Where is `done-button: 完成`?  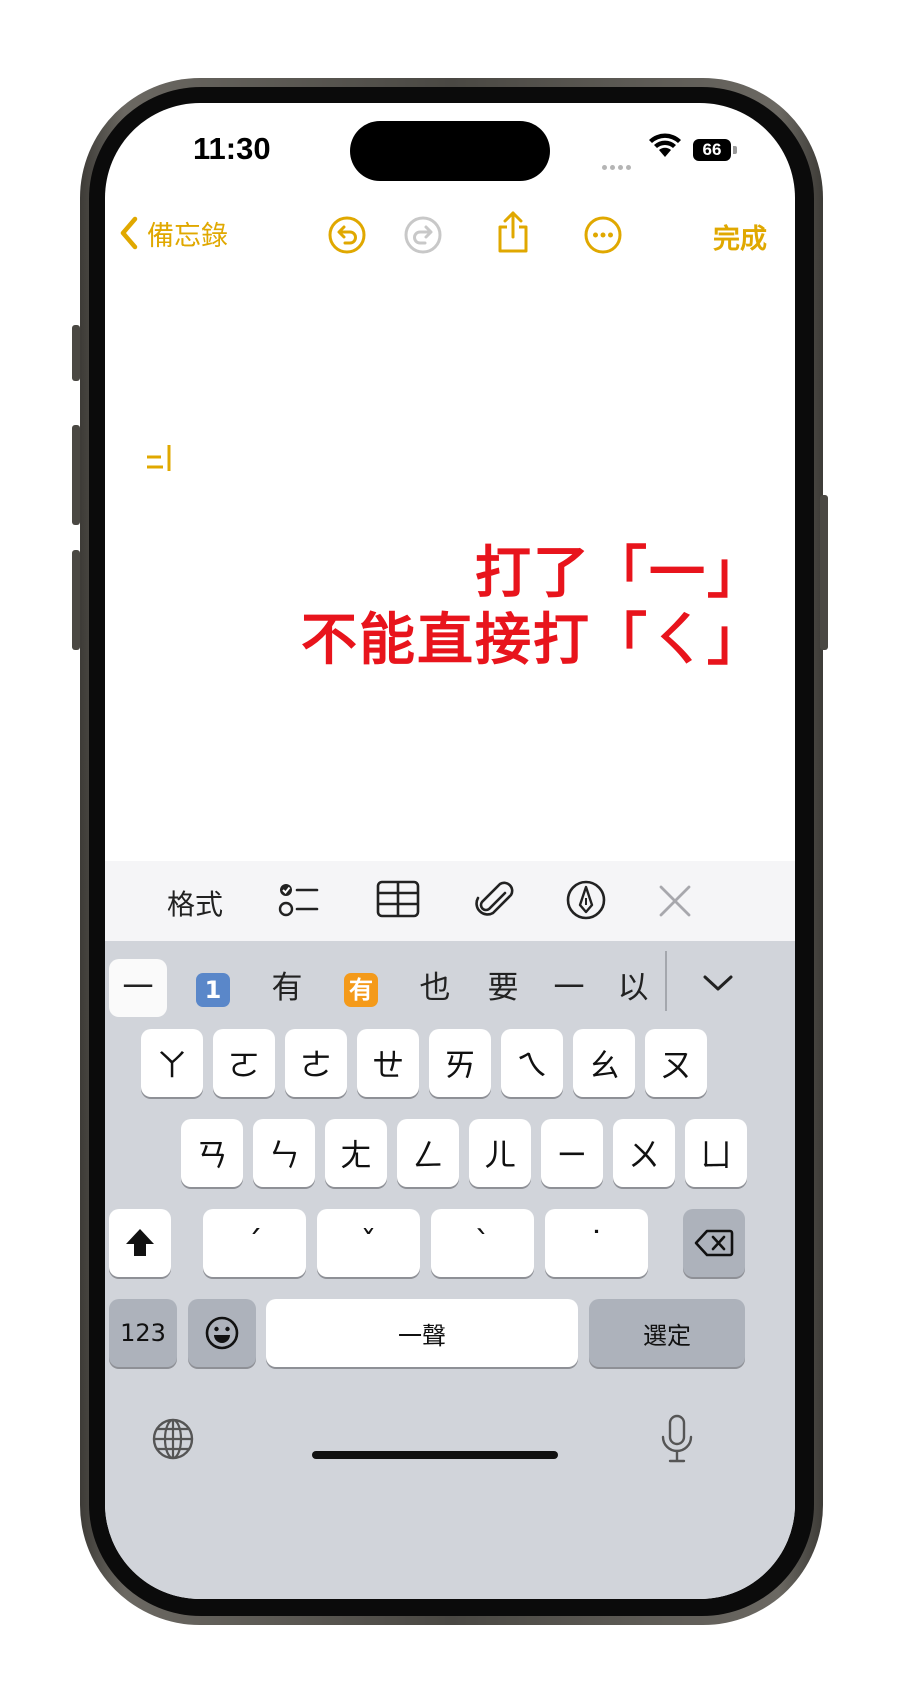
done-button: 完成 is located at coordinates (740, 236).